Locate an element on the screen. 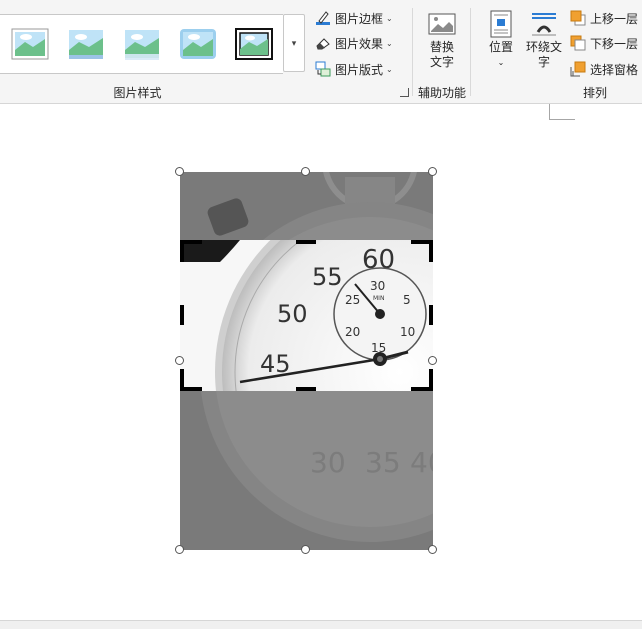 This screenshot has height=629, width=642. resize-handle-bottom-right is located at coordinates (432, 549).